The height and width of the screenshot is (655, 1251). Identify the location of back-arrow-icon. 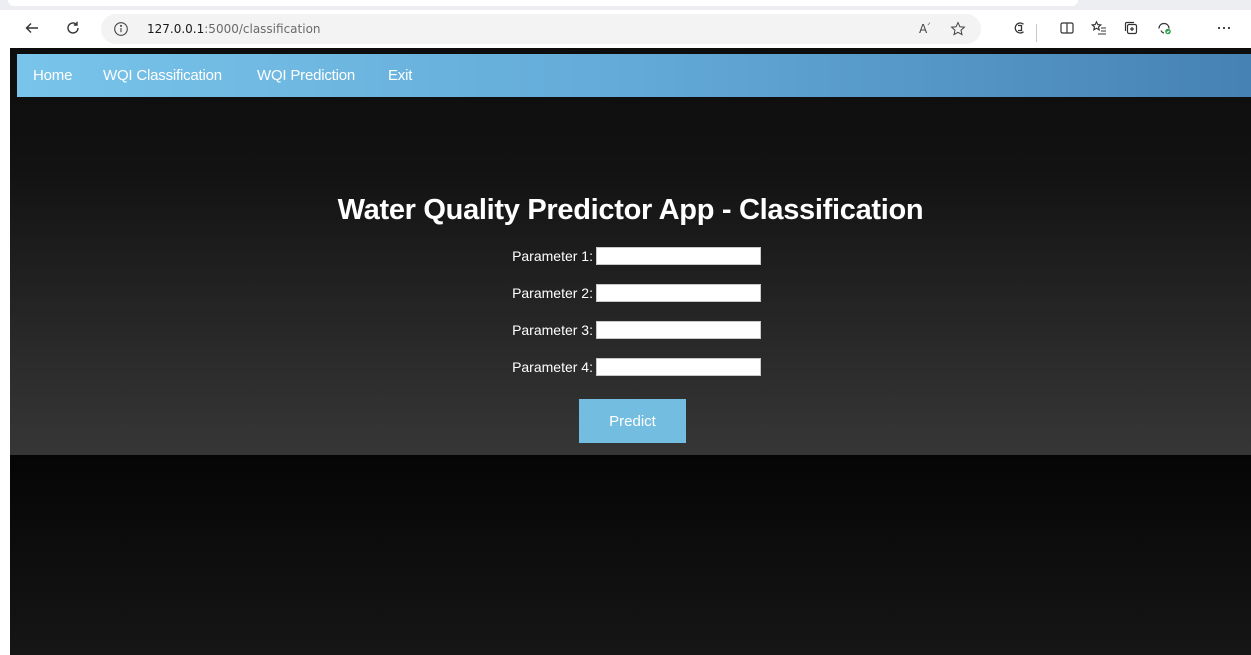
(32, 28).